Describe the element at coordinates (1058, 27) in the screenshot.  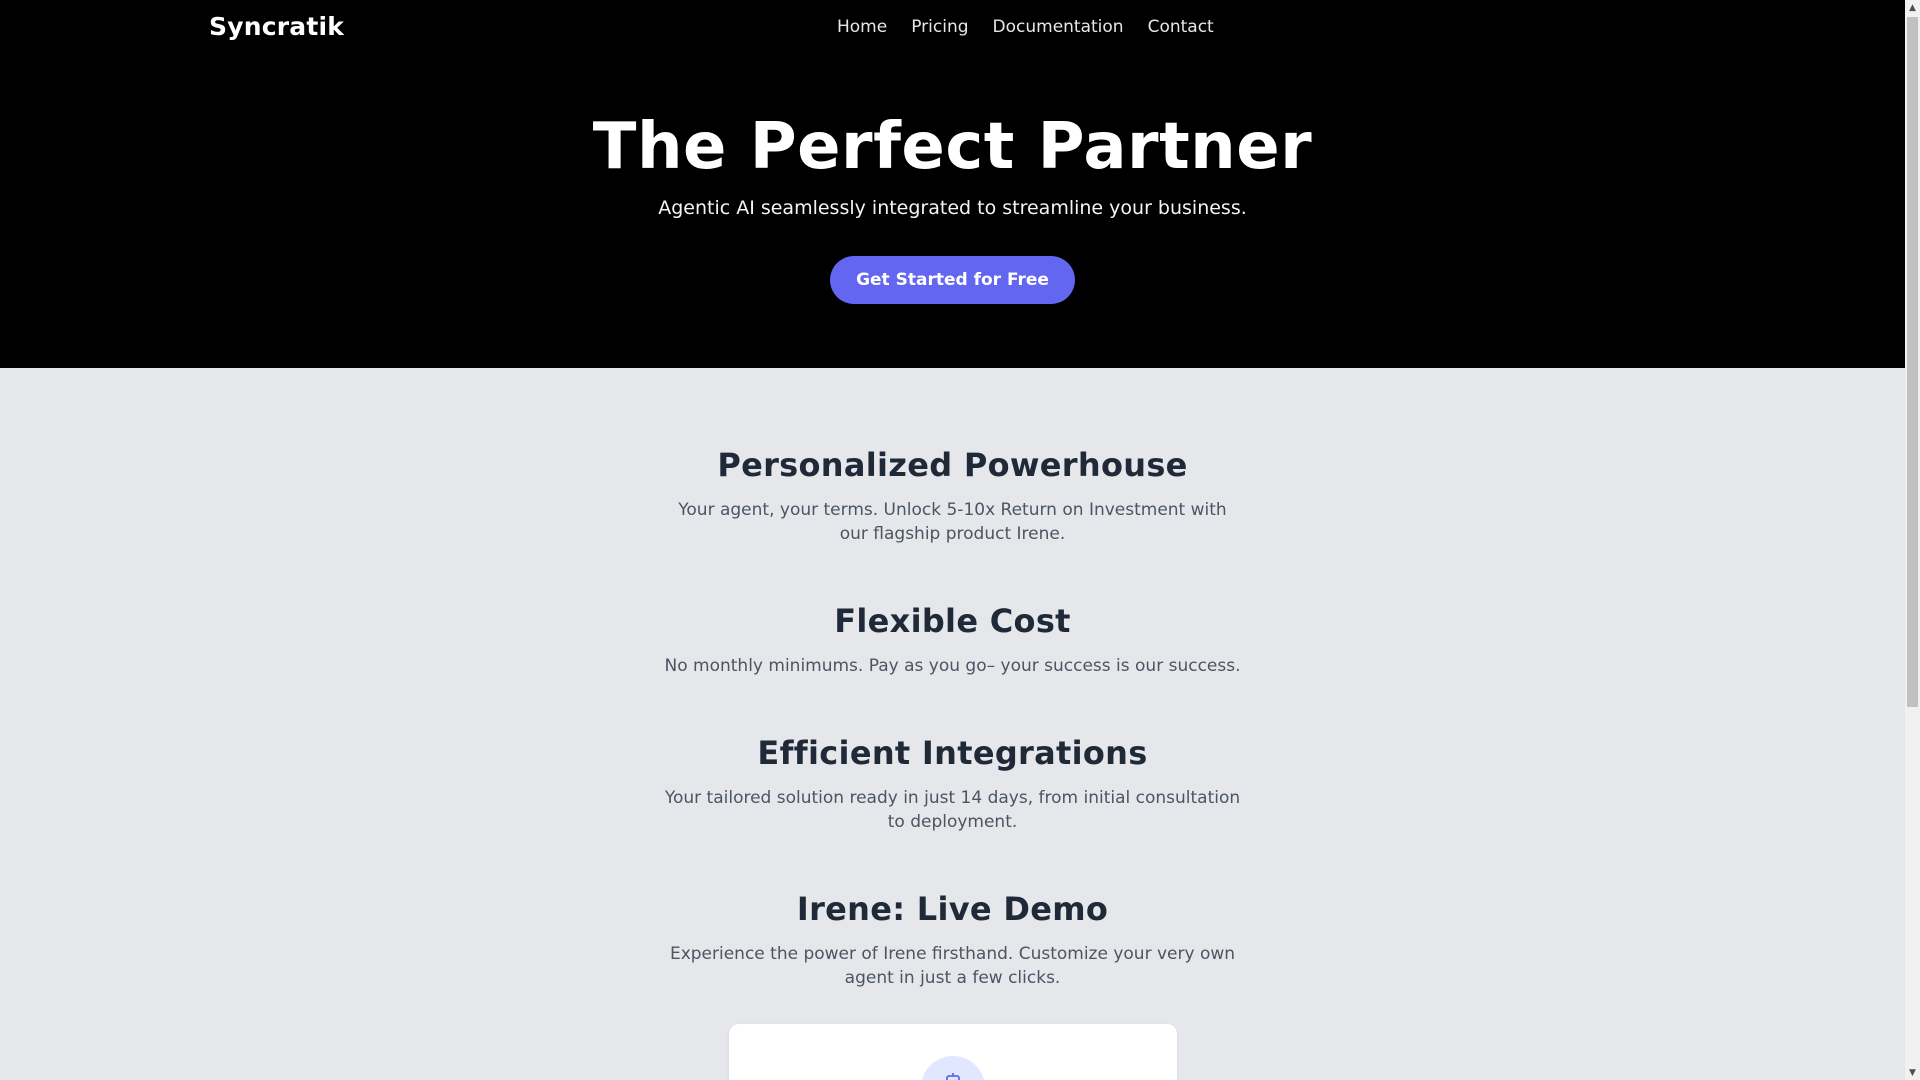
I see `nav-documentation-link: Documentation` at that location.